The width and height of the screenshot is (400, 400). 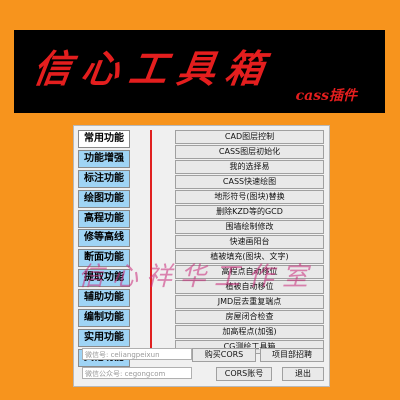 I want to click on sidebar-item-9: 编制功能, so click(x=104, y=318).